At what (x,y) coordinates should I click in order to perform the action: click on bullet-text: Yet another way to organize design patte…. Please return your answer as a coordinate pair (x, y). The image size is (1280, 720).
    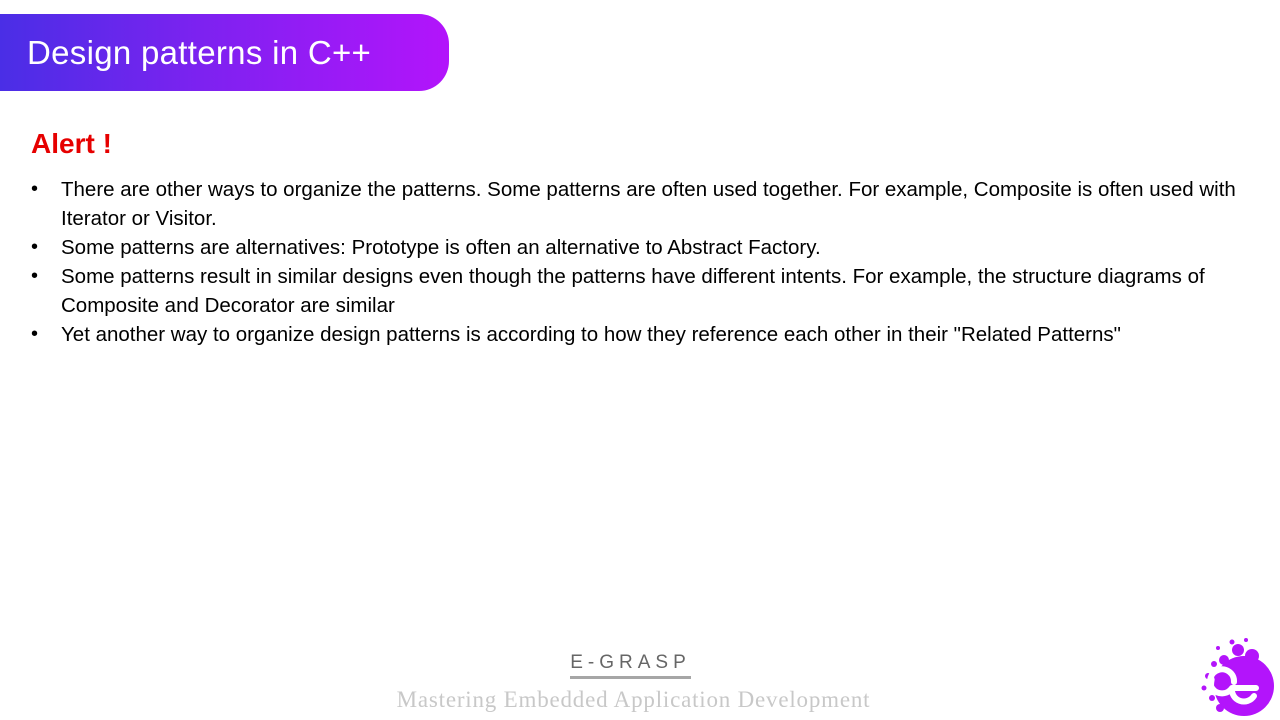
    Looking at the image, I should click on (591, 334).